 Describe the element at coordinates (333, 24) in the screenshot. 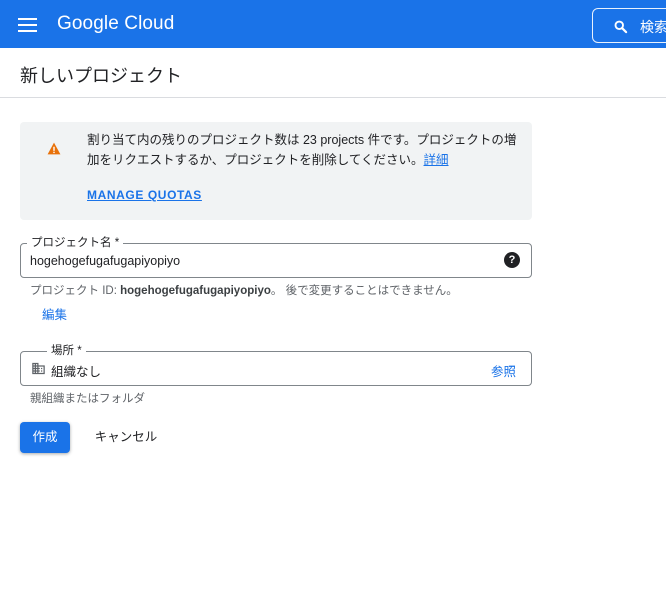

I see `top-app-bar: Google Cloud 検索` at that location.